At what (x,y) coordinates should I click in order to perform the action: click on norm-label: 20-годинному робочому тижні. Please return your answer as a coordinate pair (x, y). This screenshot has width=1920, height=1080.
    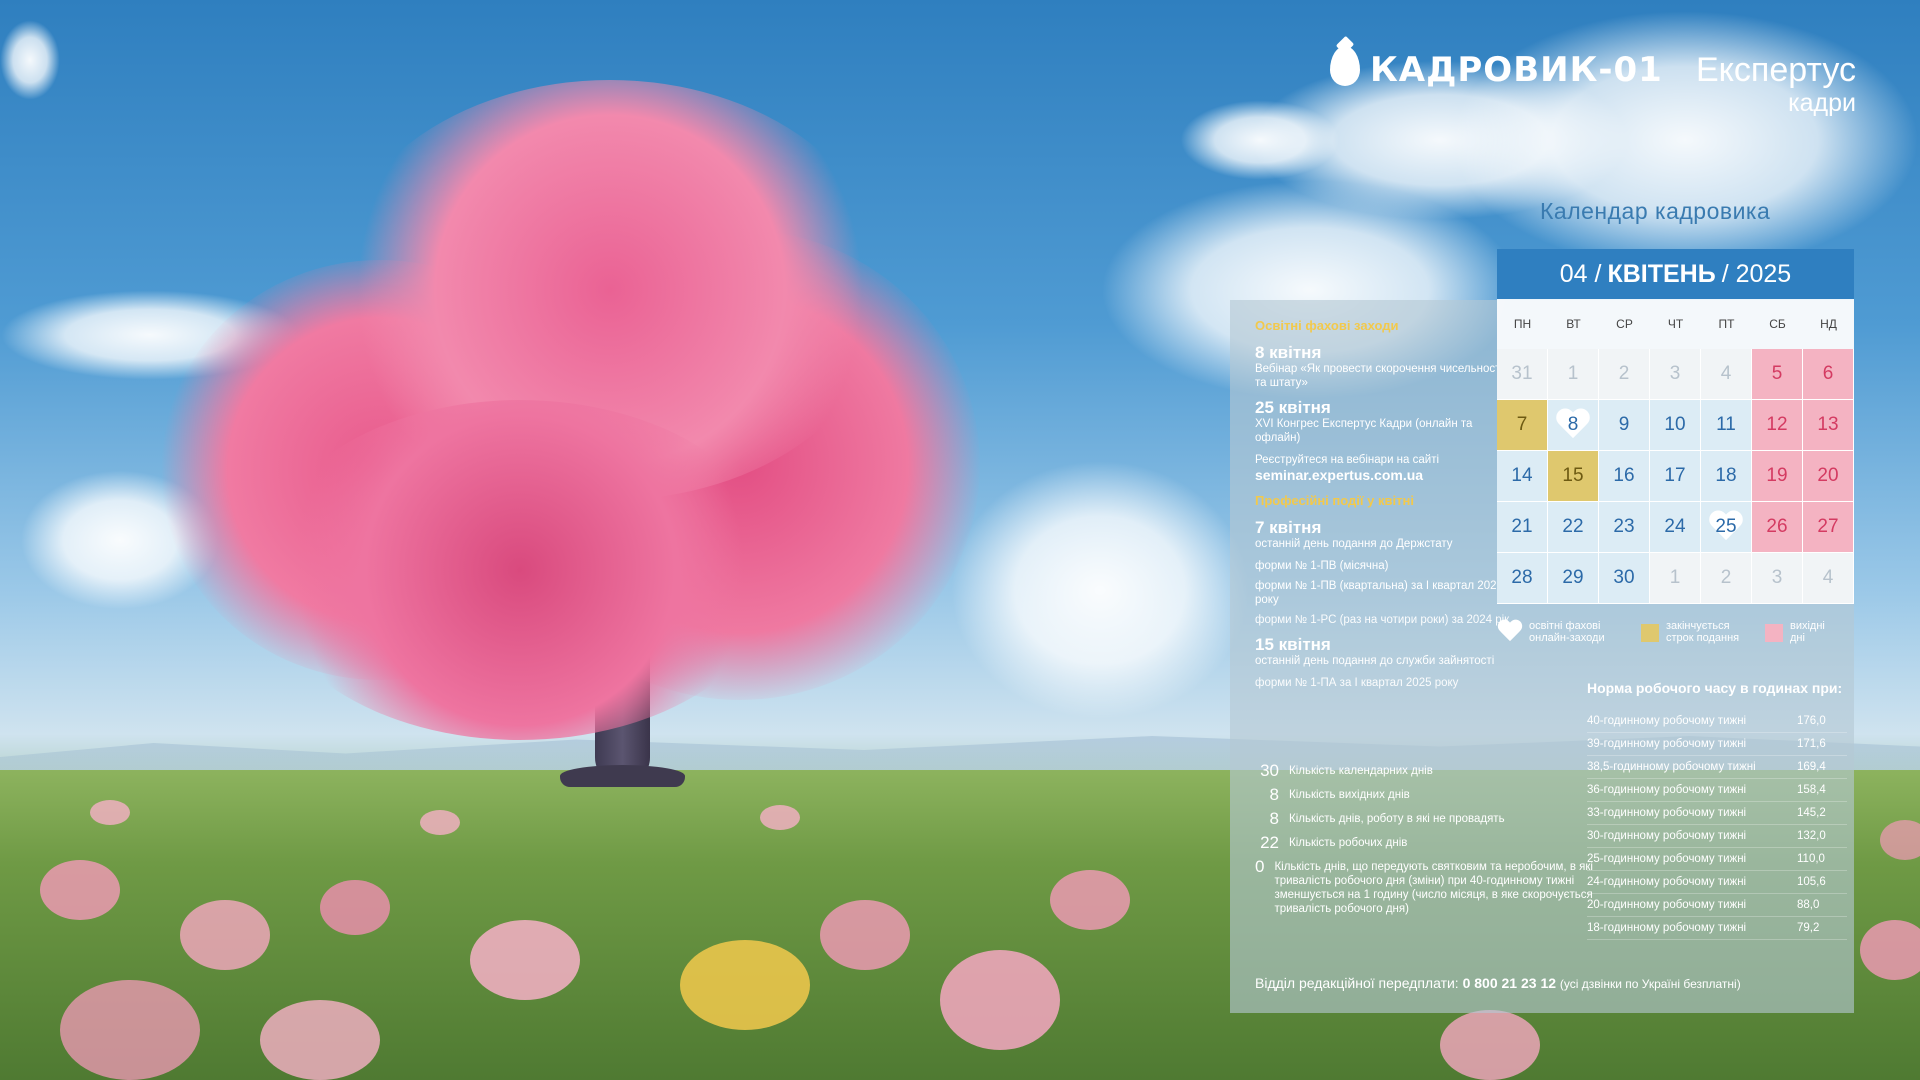
    Looking at the image, I should click on (1667, 905).